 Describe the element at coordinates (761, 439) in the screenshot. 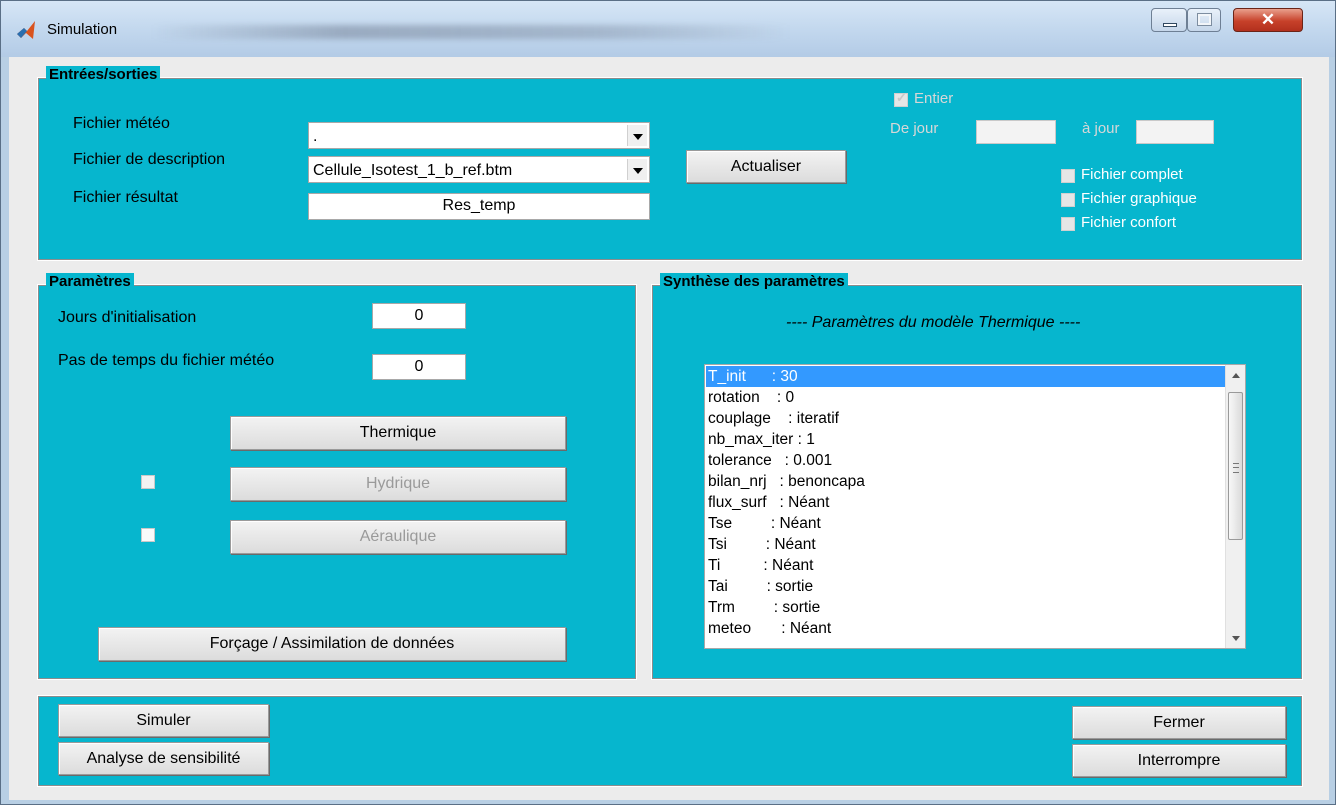

I see `list-item: nb_max_iter : 1` at that location.